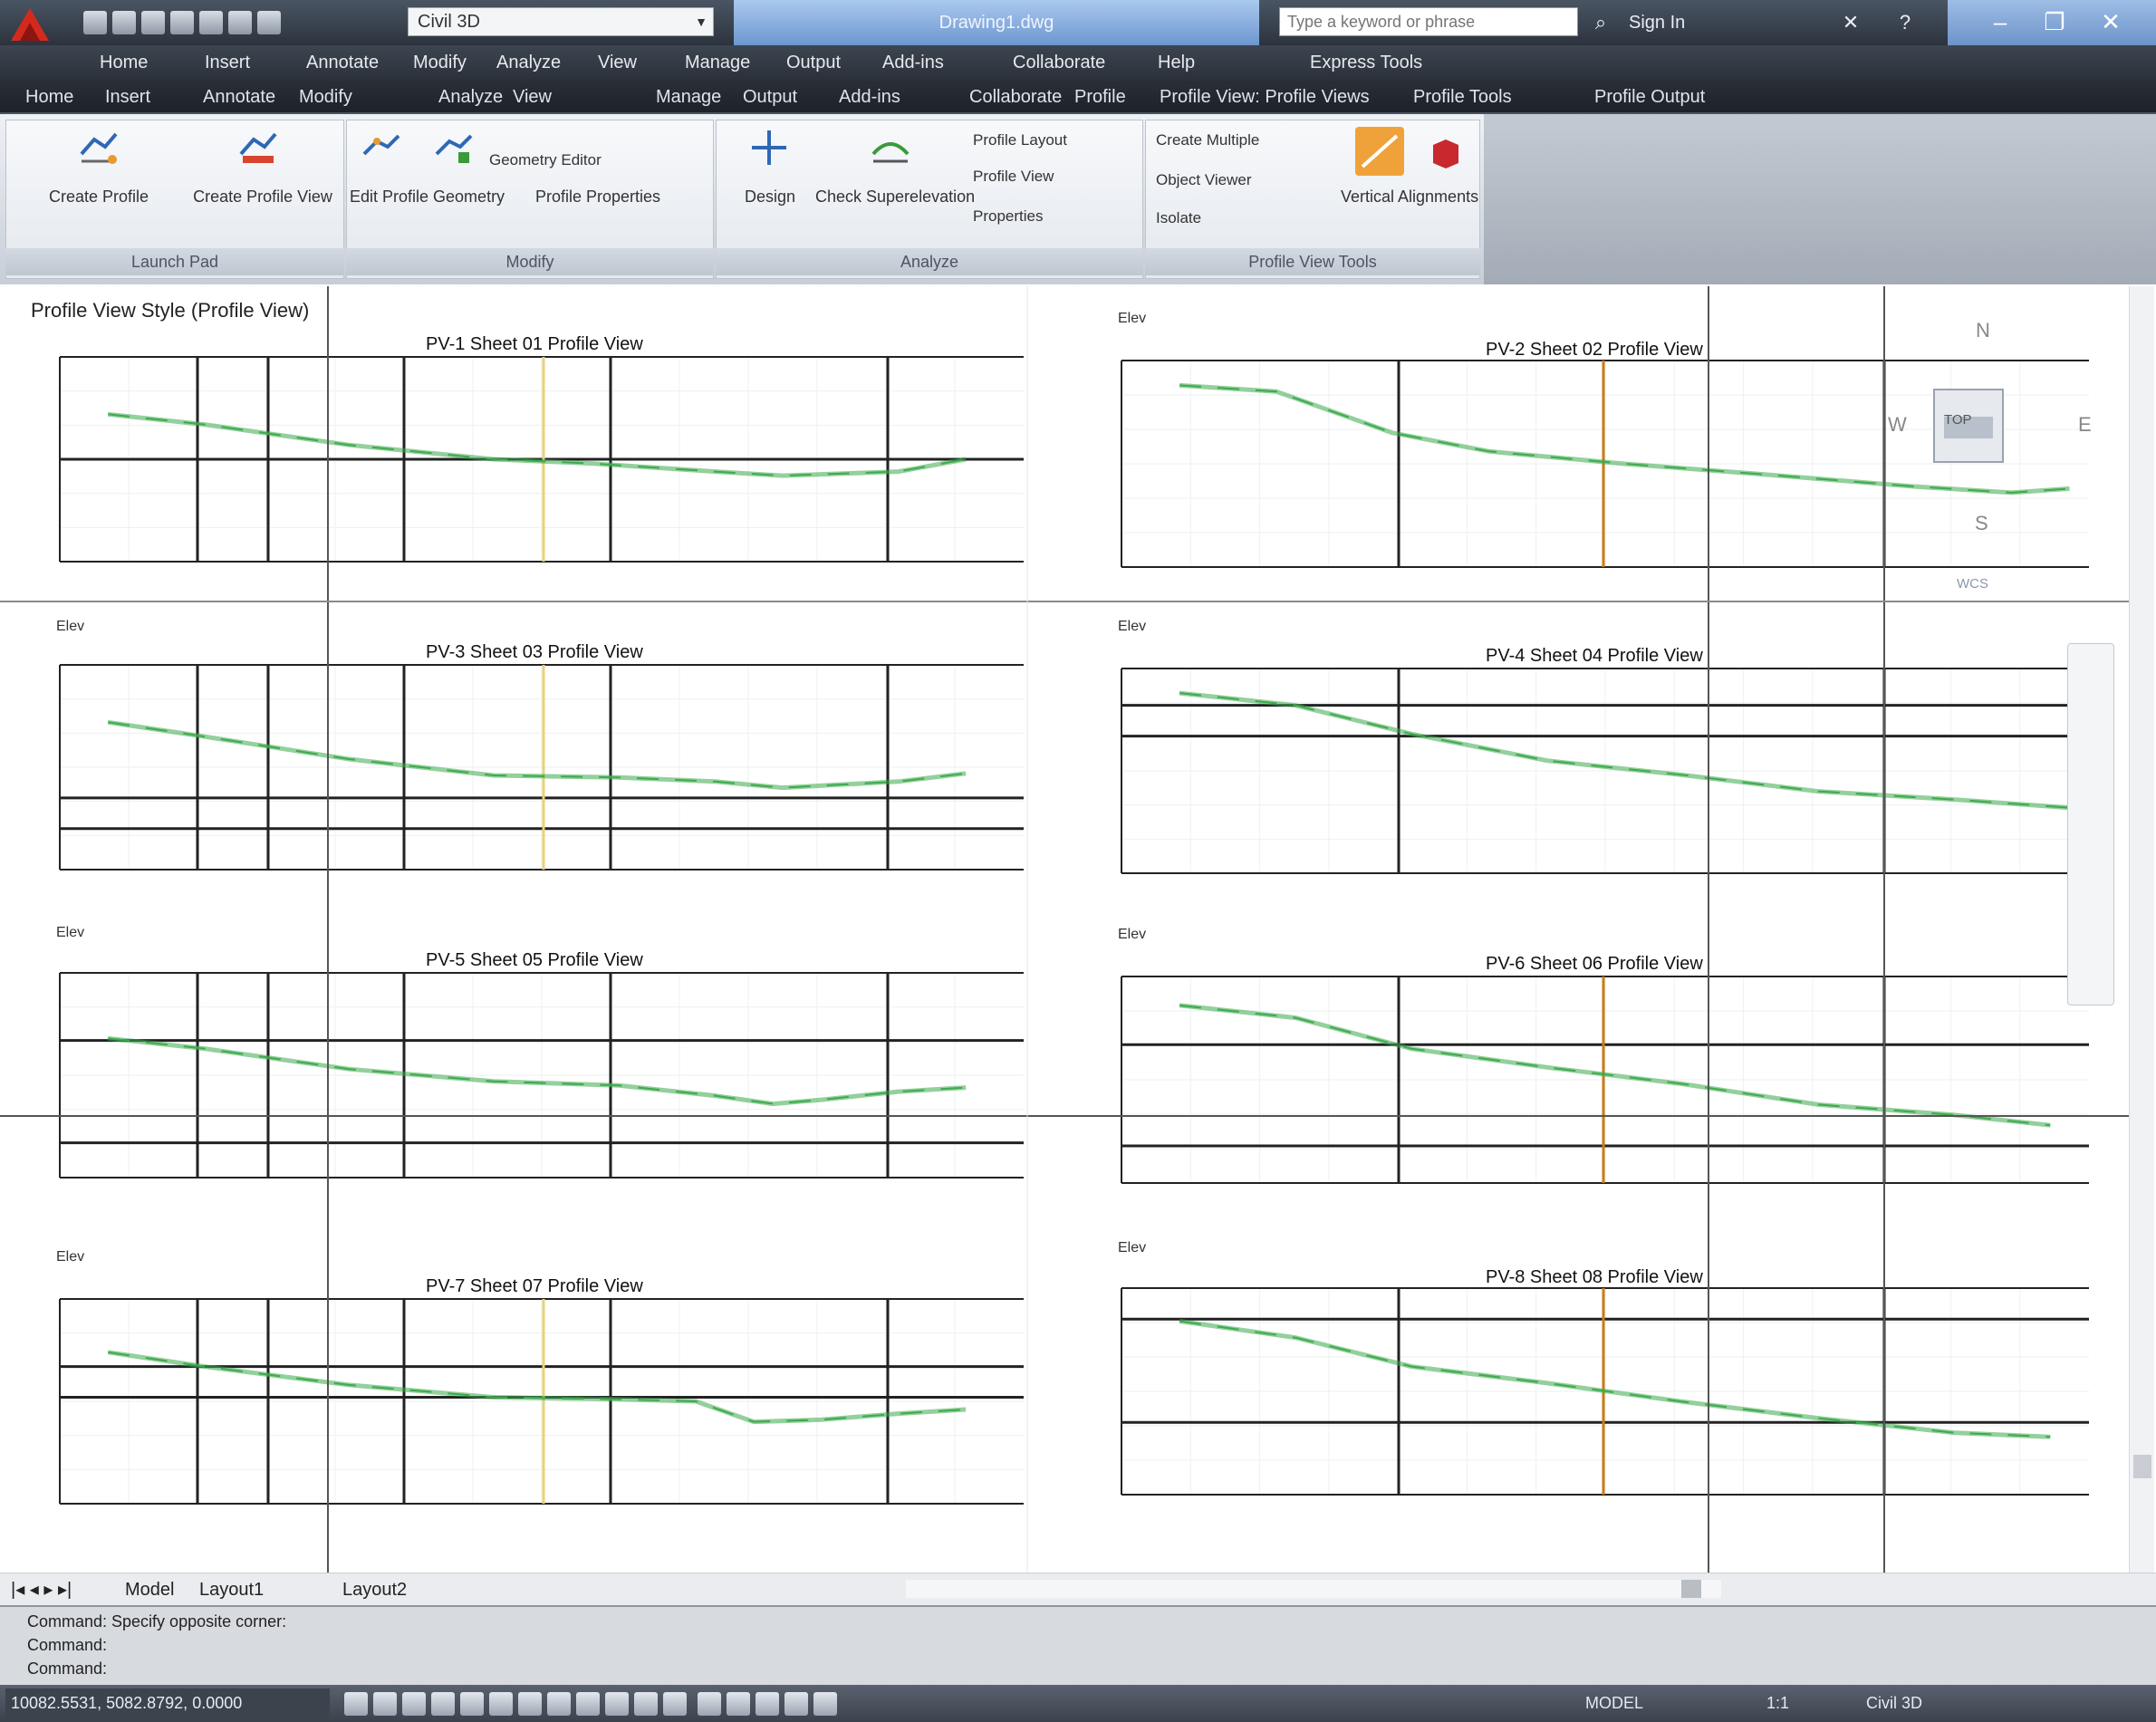 The width and height of the screenshot is (2156, 1722). I want to click on tab-view: View, so click(532, 97).